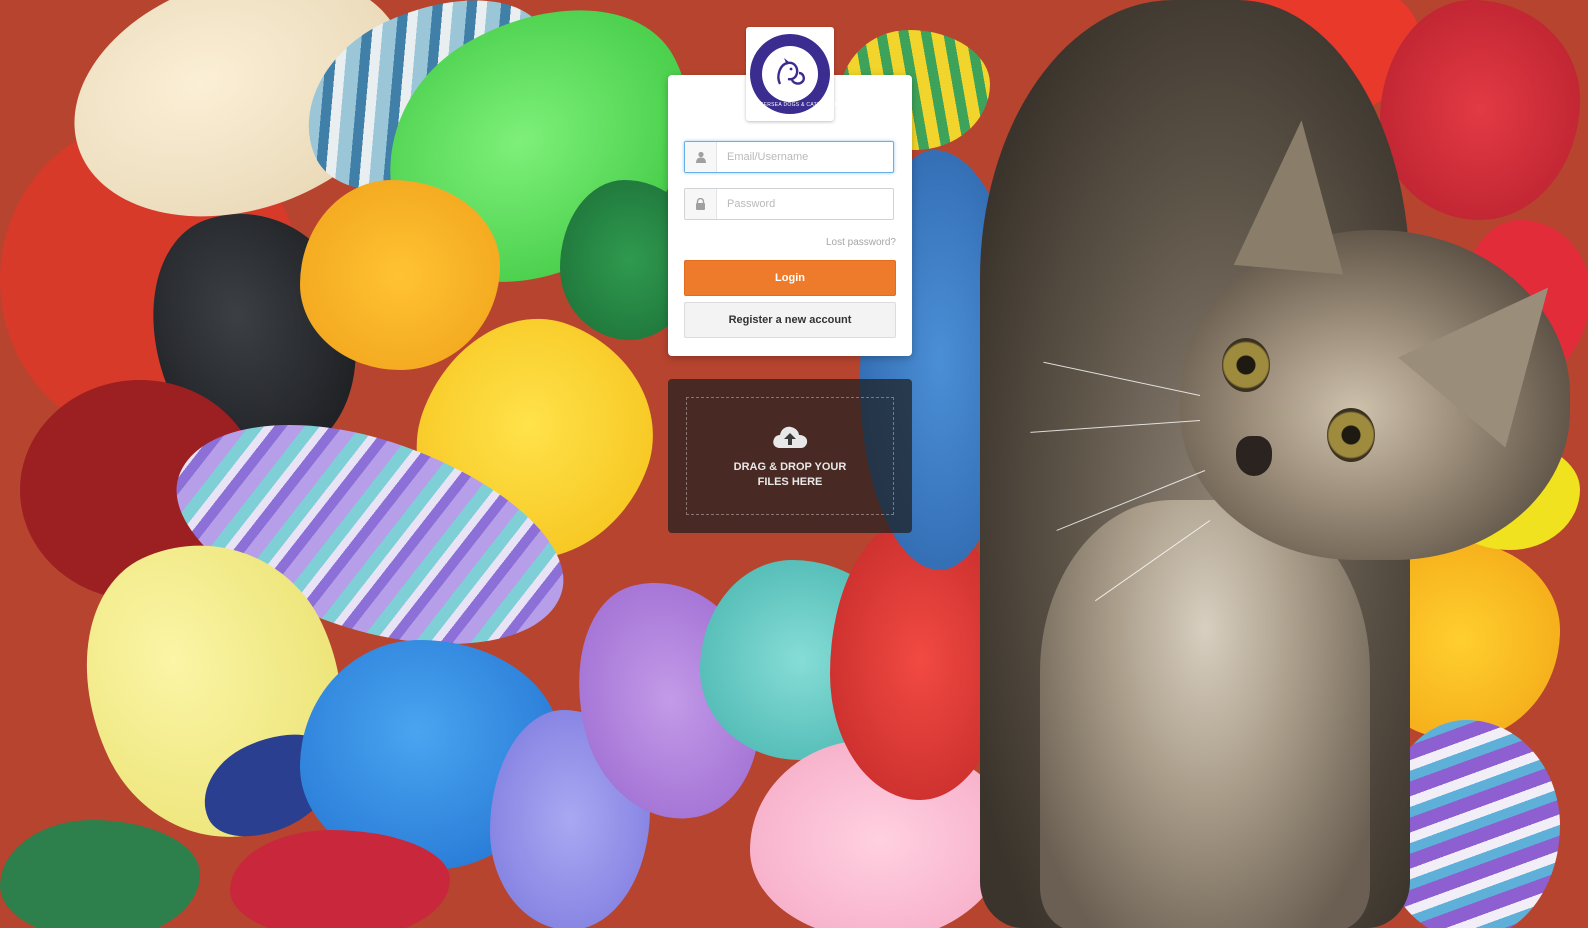  I want to click on lock-icon, so click(701, 204).